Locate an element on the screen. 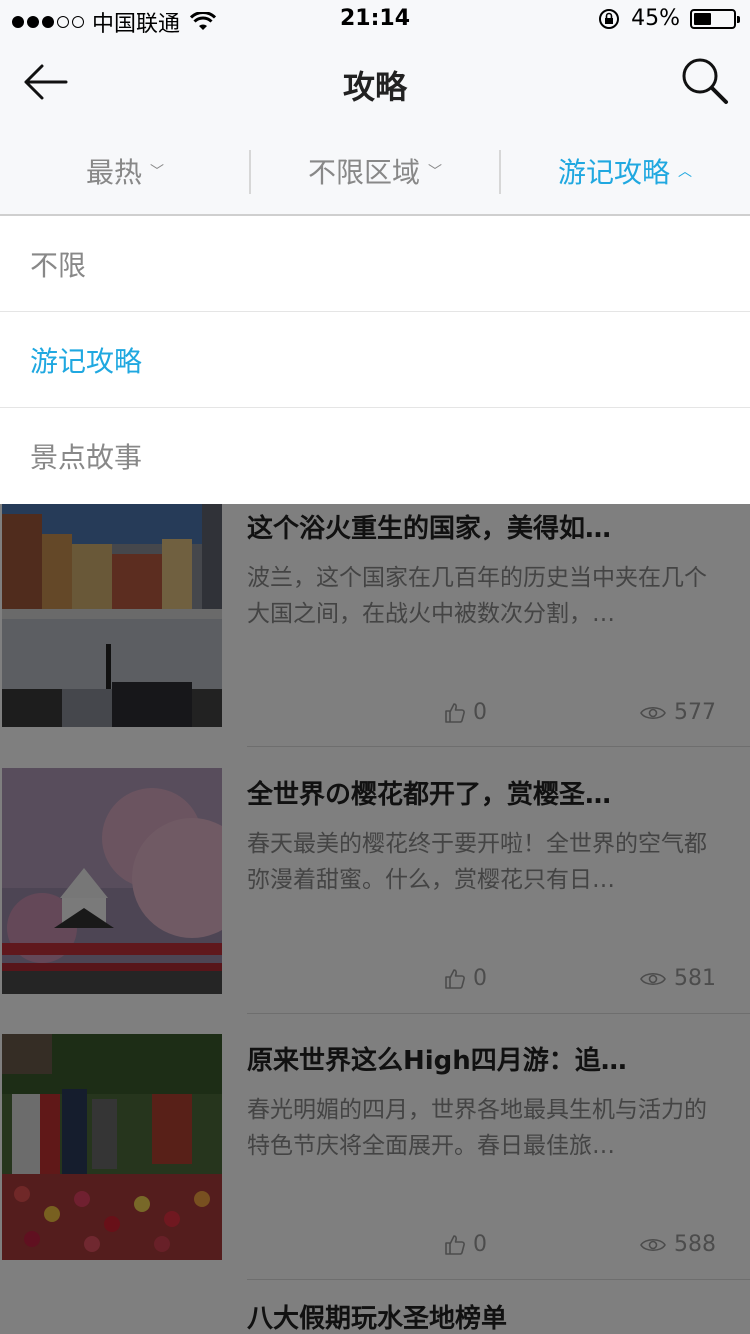 This screenshot has width=750, height=1334. navigation-bar: 攻略 is located at coordinates (375, 84).